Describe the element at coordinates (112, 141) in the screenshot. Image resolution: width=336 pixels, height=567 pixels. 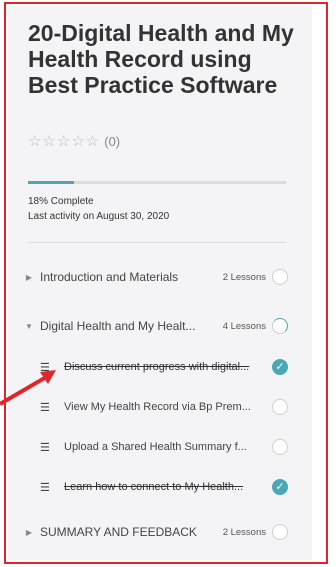
I see `rating-count: (0)` at that location.